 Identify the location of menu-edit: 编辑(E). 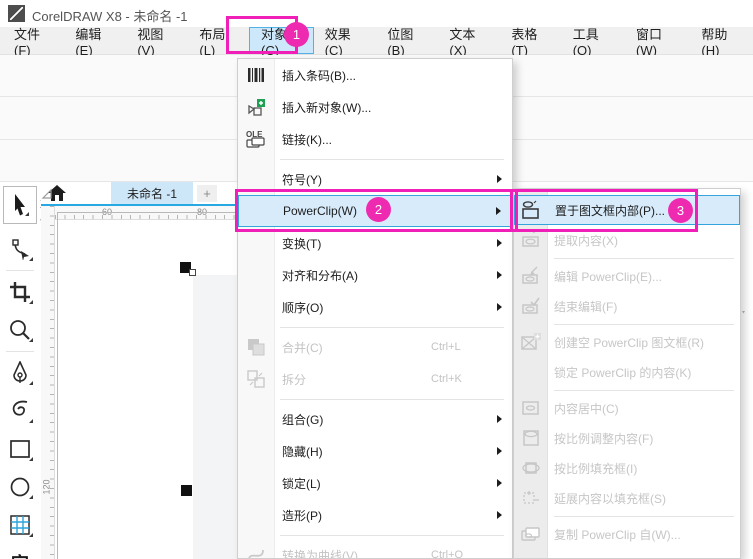
(95, 42).